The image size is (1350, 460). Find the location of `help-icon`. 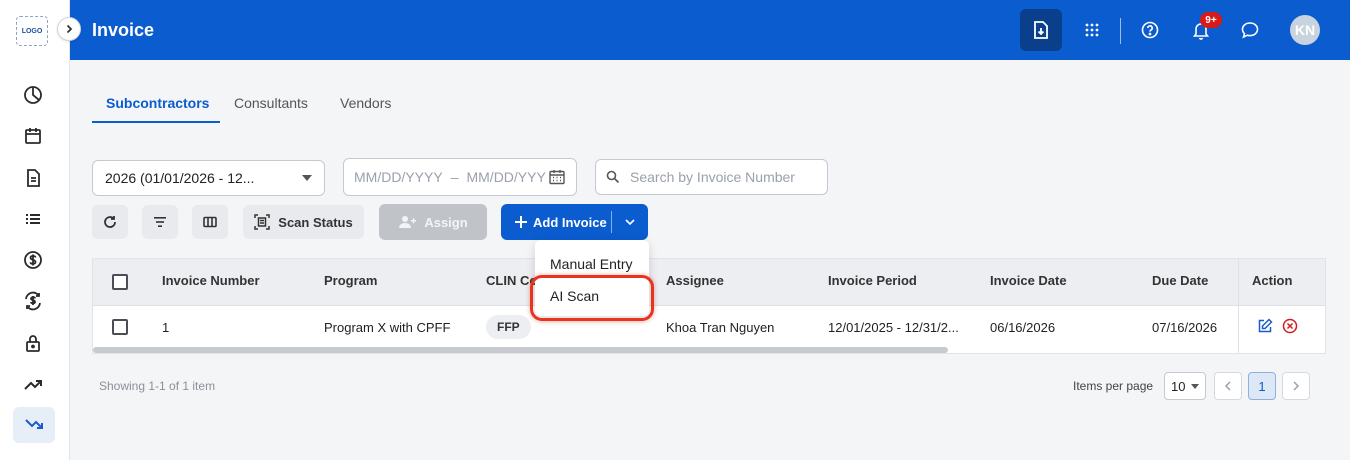

help-icon is located at coordinates (1150, 30).